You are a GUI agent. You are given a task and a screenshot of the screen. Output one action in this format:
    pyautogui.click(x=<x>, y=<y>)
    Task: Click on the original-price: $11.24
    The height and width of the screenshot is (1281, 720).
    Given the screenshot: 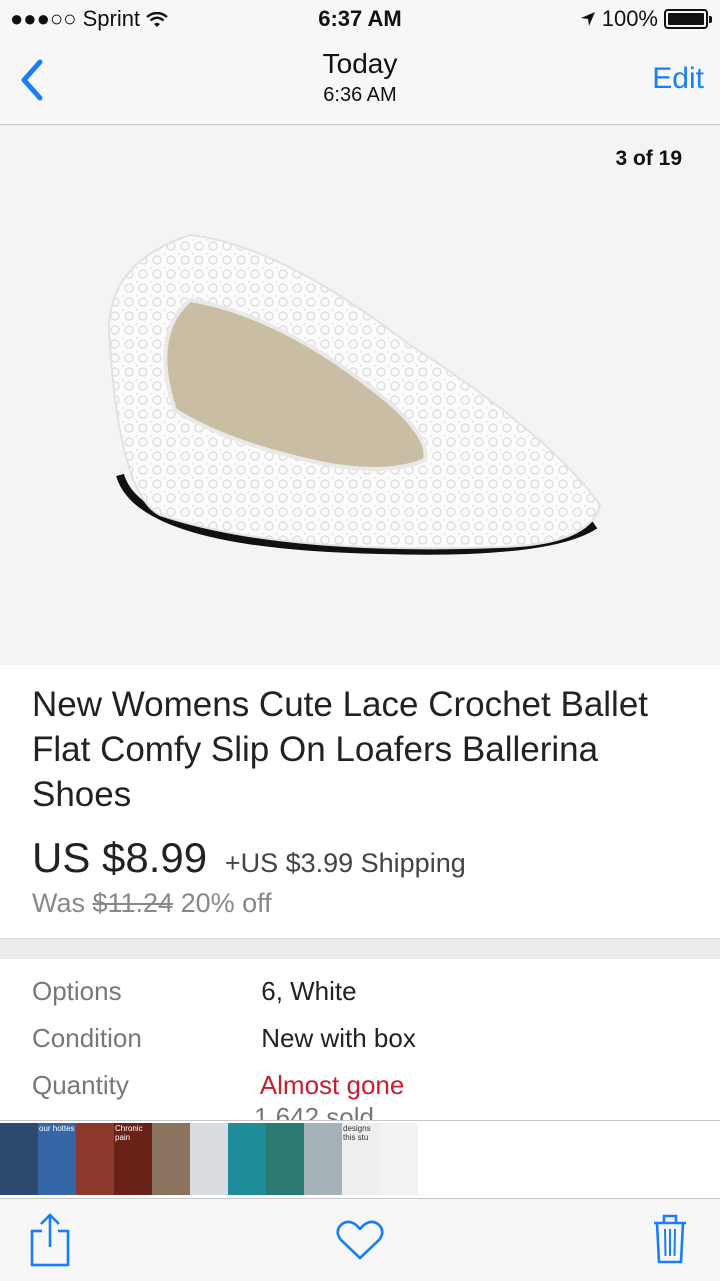 What is the action you would take?
    pyautogui.click(x=133, y=903)
    